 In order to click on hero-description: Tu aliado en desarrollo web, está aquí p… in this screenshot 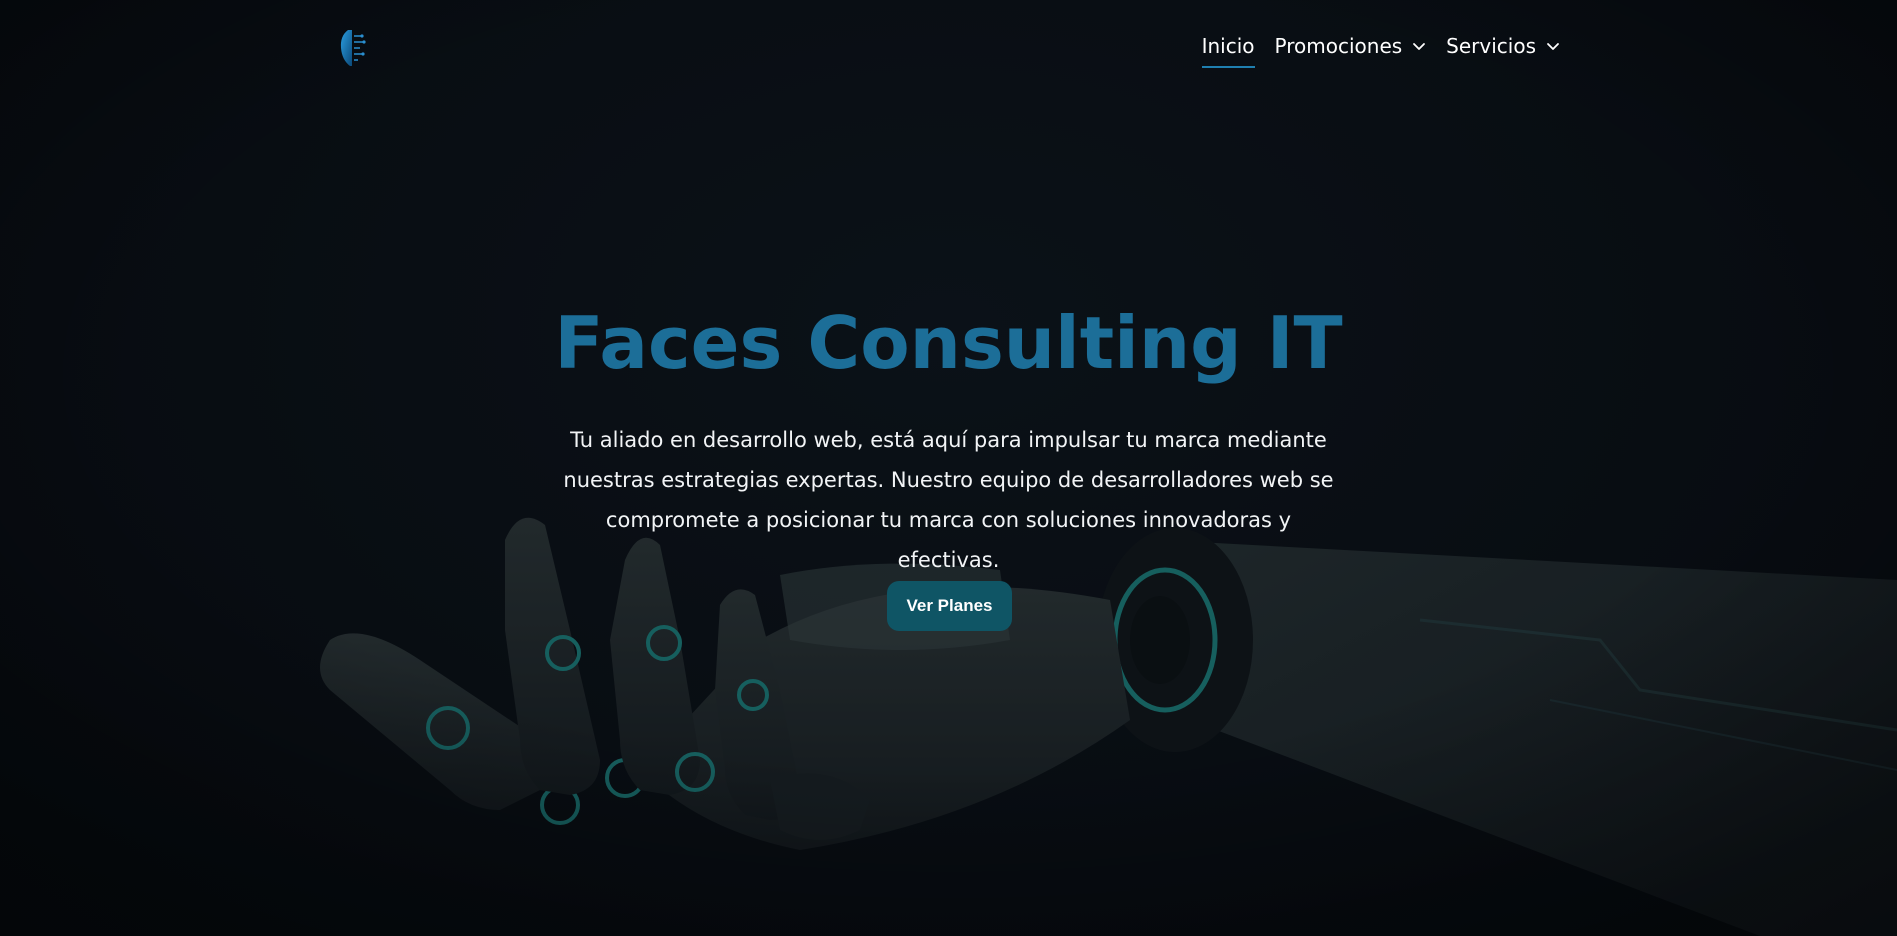, I will do `click(948, 500)`.